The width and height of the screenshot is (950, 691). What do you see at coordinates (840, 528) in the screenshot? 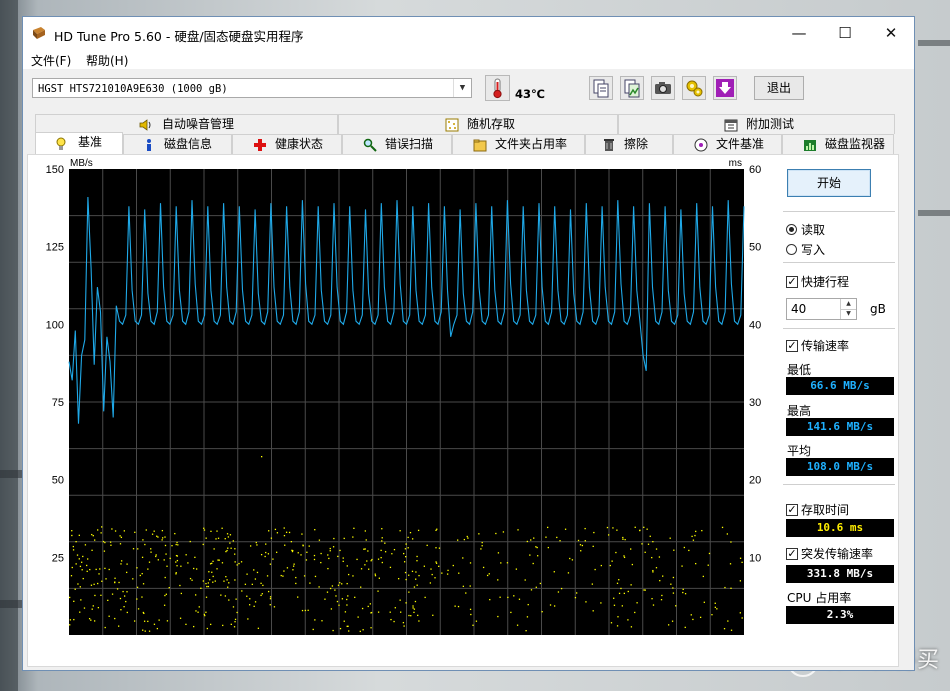
I see `access-time-value: 10.6 ms` at bounding box center [840, 528].